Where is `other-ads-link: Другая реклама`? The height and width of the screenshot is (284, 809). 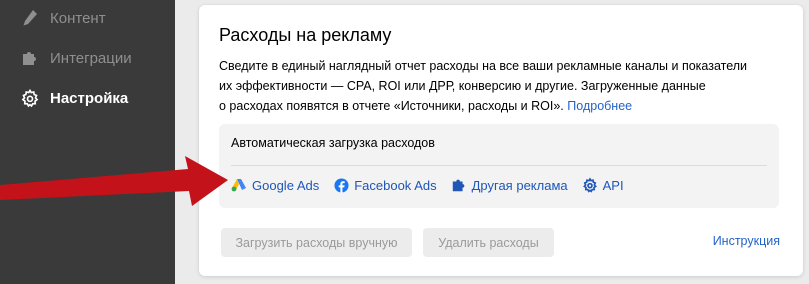 other-ads-link: Другая реклама is located at coordinates (509, 185).